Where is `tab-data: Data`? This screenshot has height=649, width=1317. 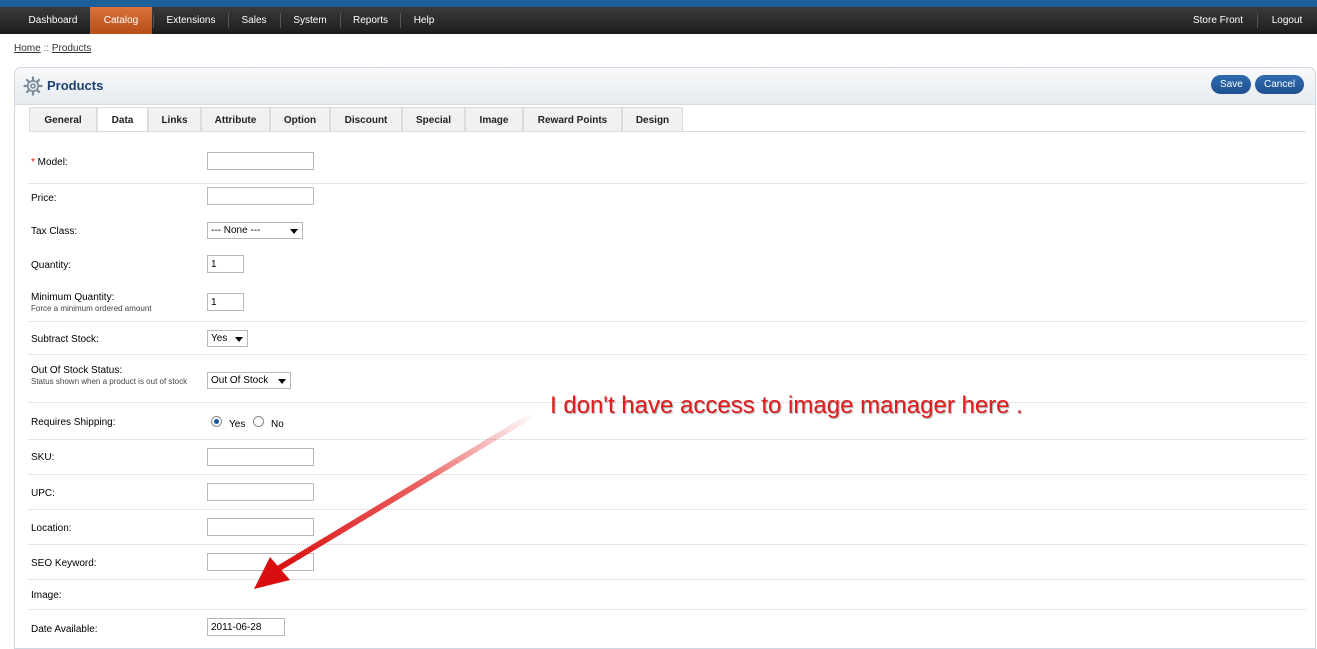
tab-data: Data is located at coordinates (122, 120).